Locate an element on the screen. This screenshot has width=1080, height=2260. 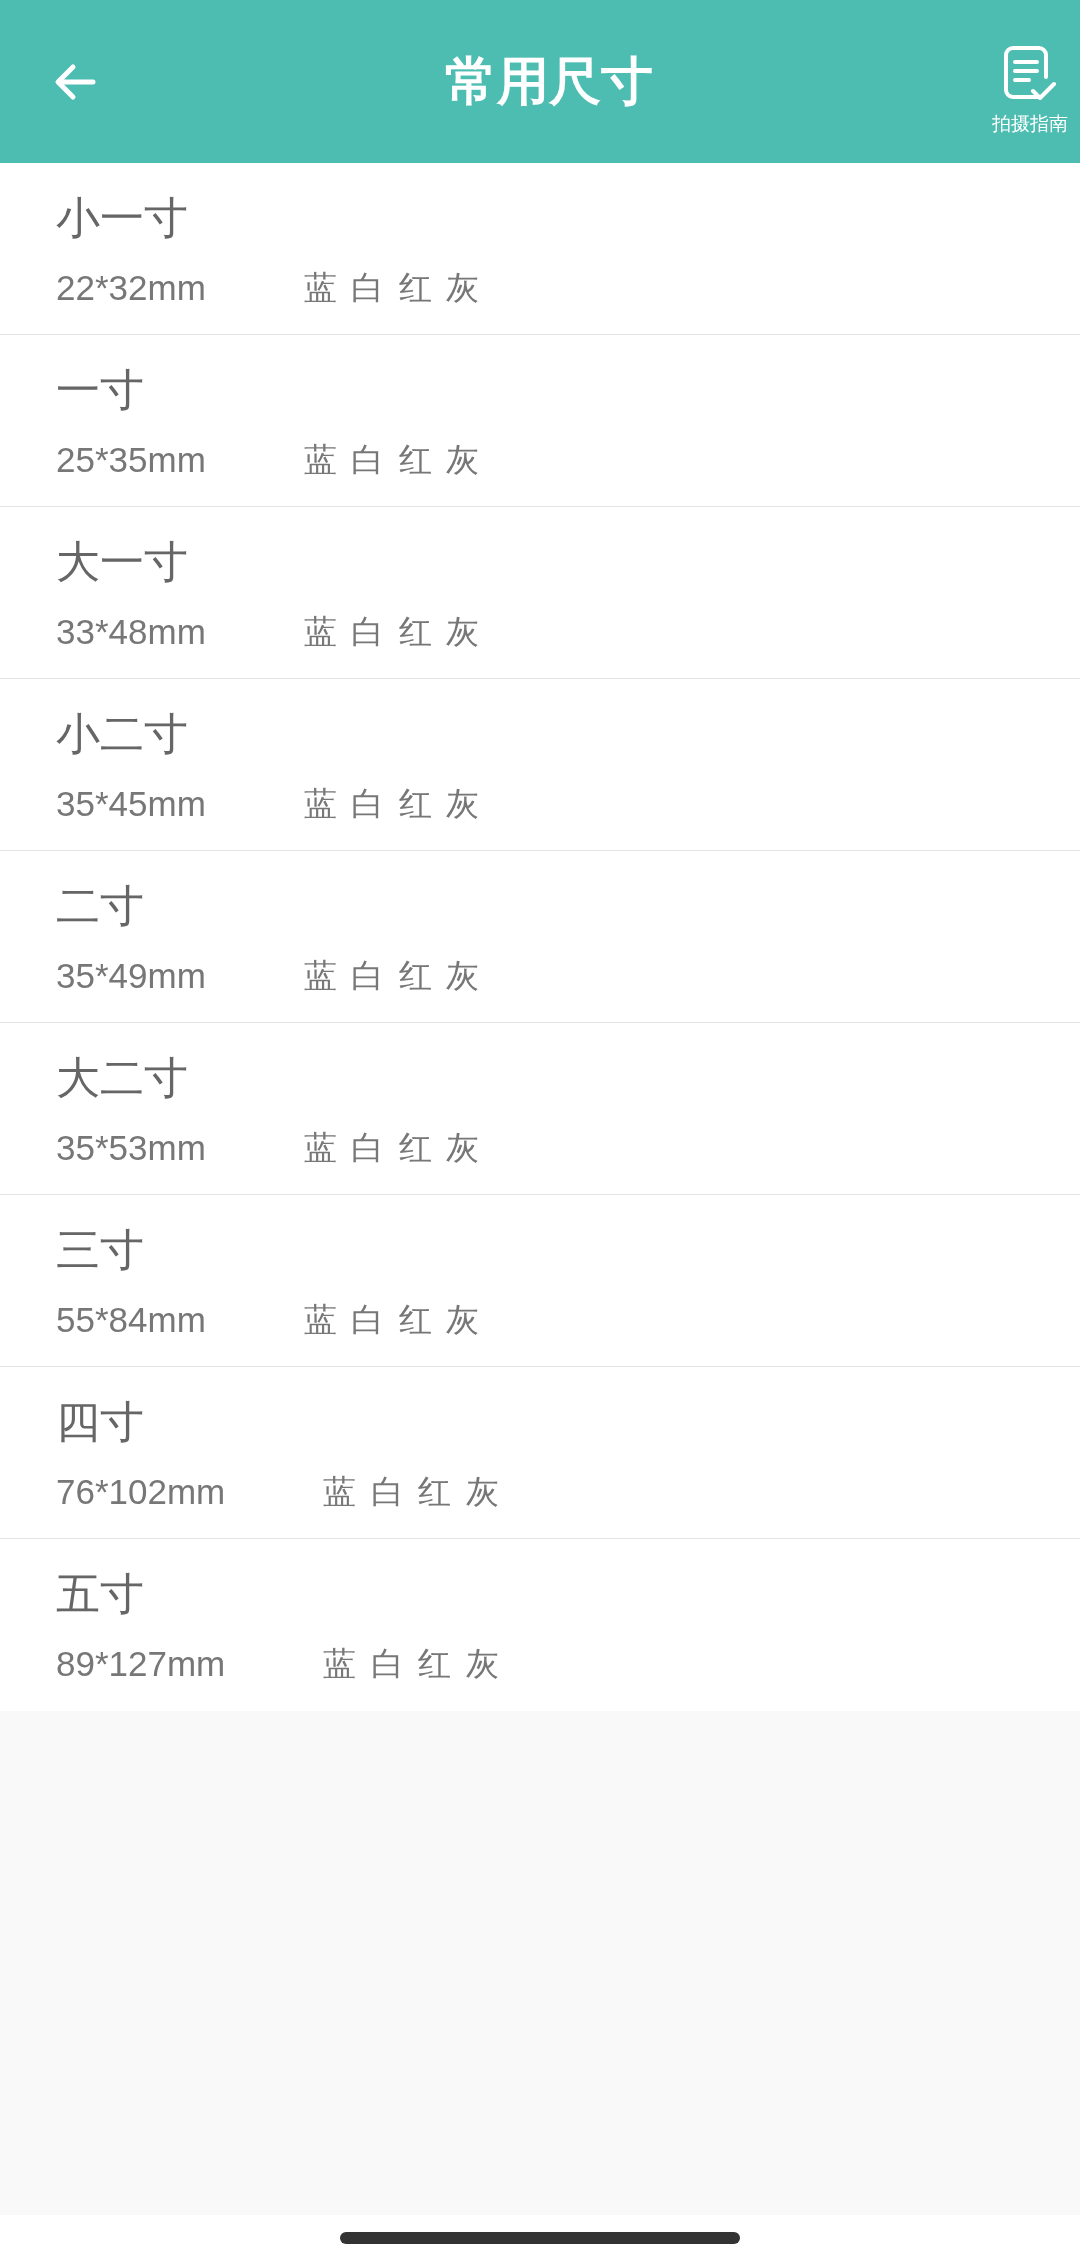
size-list-item: 大一寸 33*48mm 蓝 白 红 灰 is located at coordinates (540, 593).